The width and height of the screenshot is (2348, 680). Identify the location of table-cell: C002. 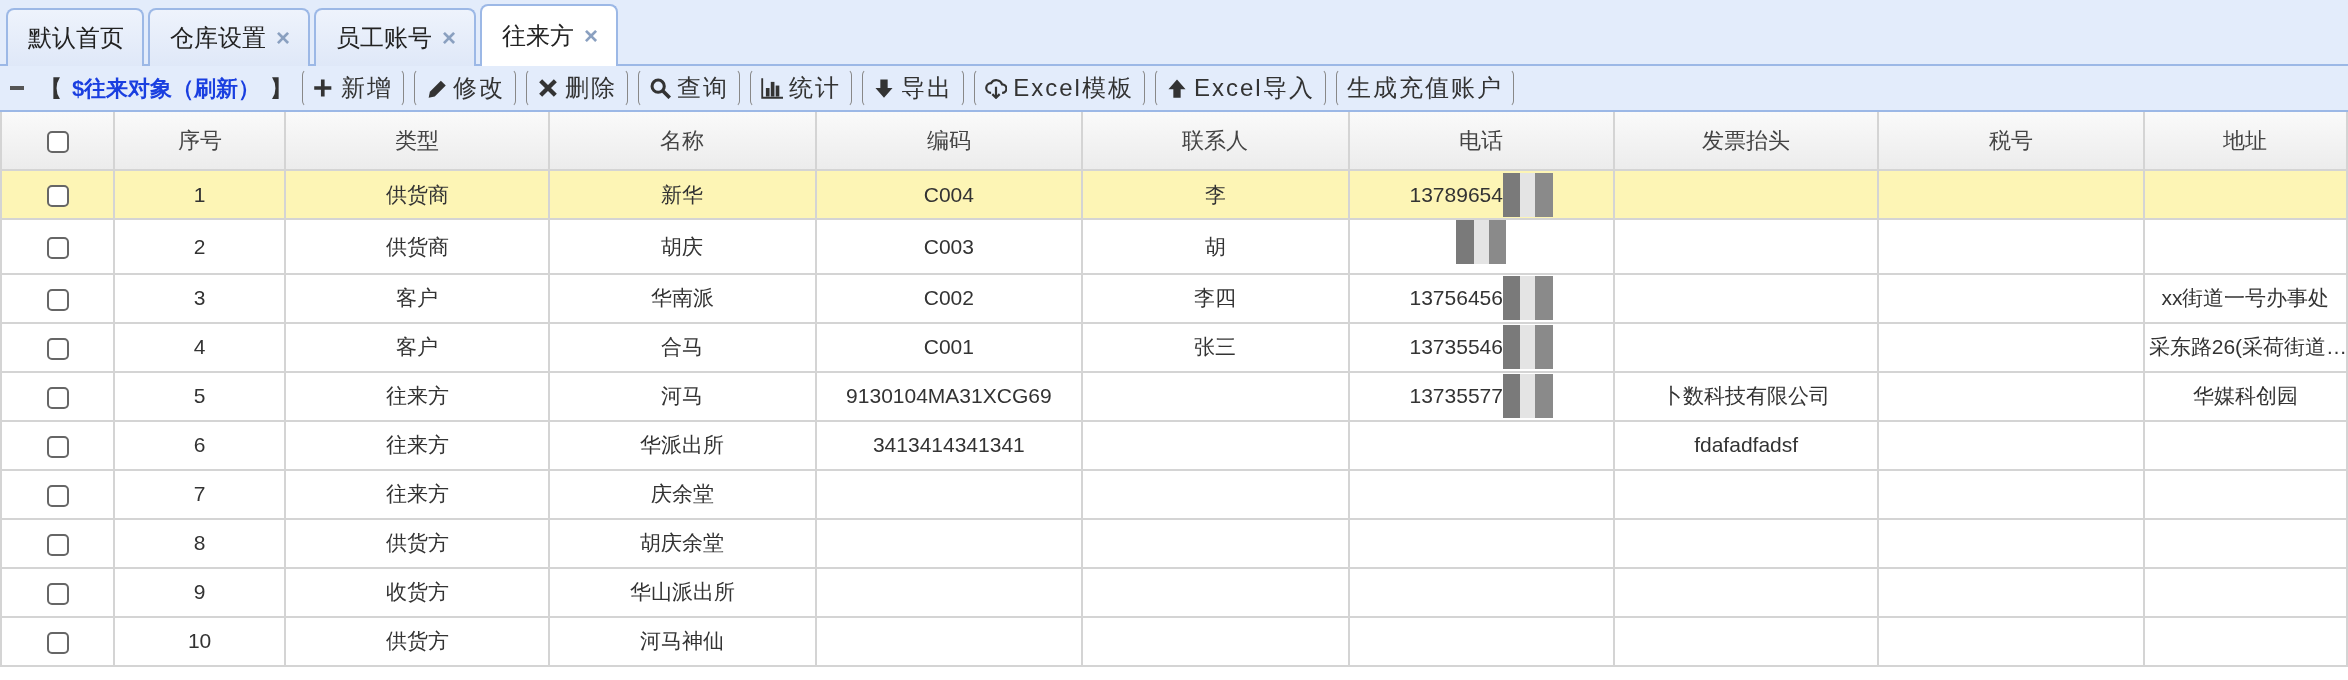
(949, 298).